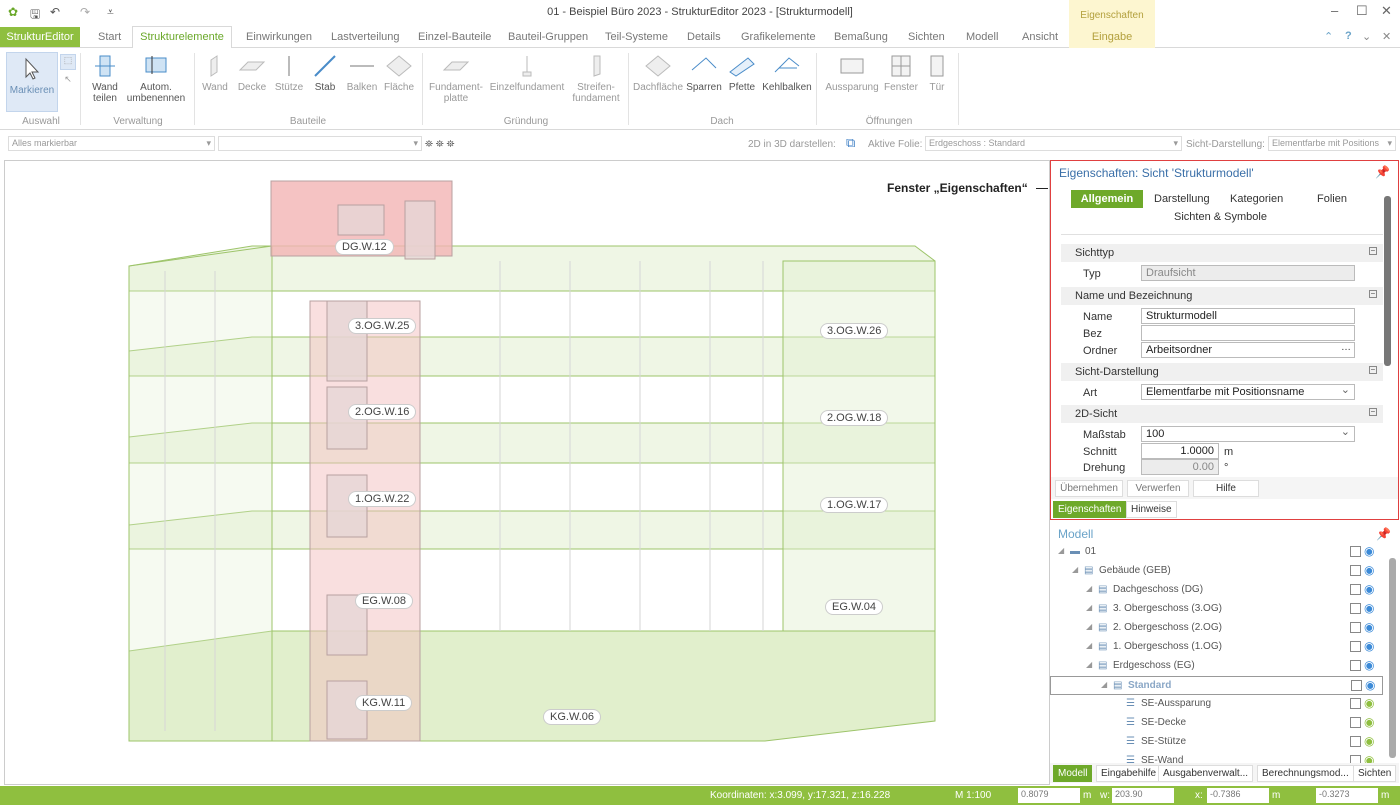 The image size is (1400, 805). I want to click on stuetze-button: Stütze, so click(289, 73).